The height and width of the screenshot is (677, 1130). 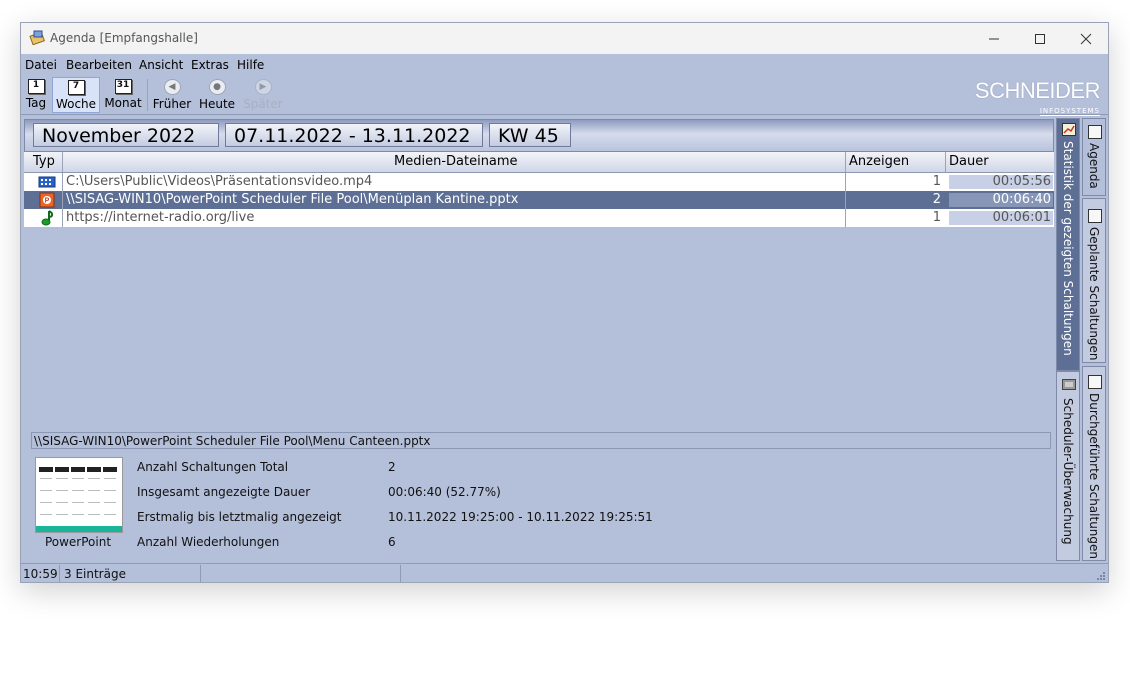 What do you see at coordinates (99, 65) in the screenshot?
I see `menu-bearbeiten: Bearbeiten` at bounding box center [99, 65].